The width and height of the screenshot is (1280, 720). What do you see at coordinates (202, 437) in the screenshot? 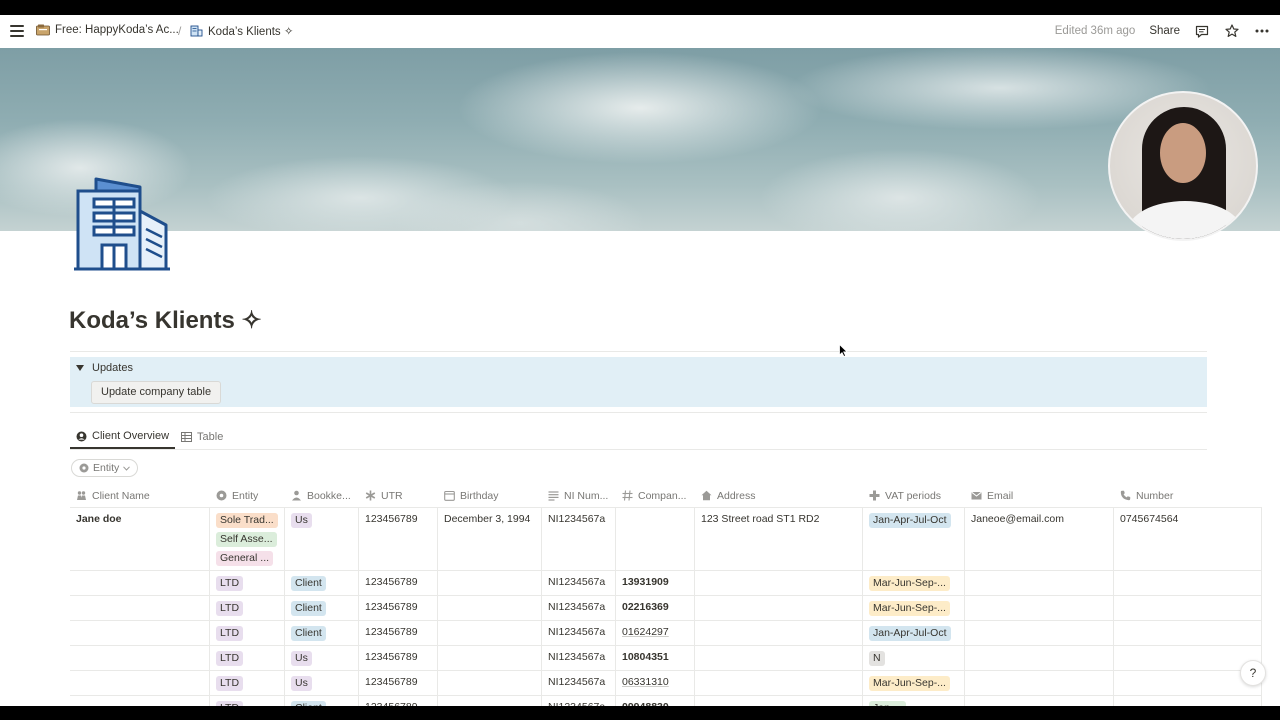
I see `tab-table: Table` at bounding box center [202, 437].